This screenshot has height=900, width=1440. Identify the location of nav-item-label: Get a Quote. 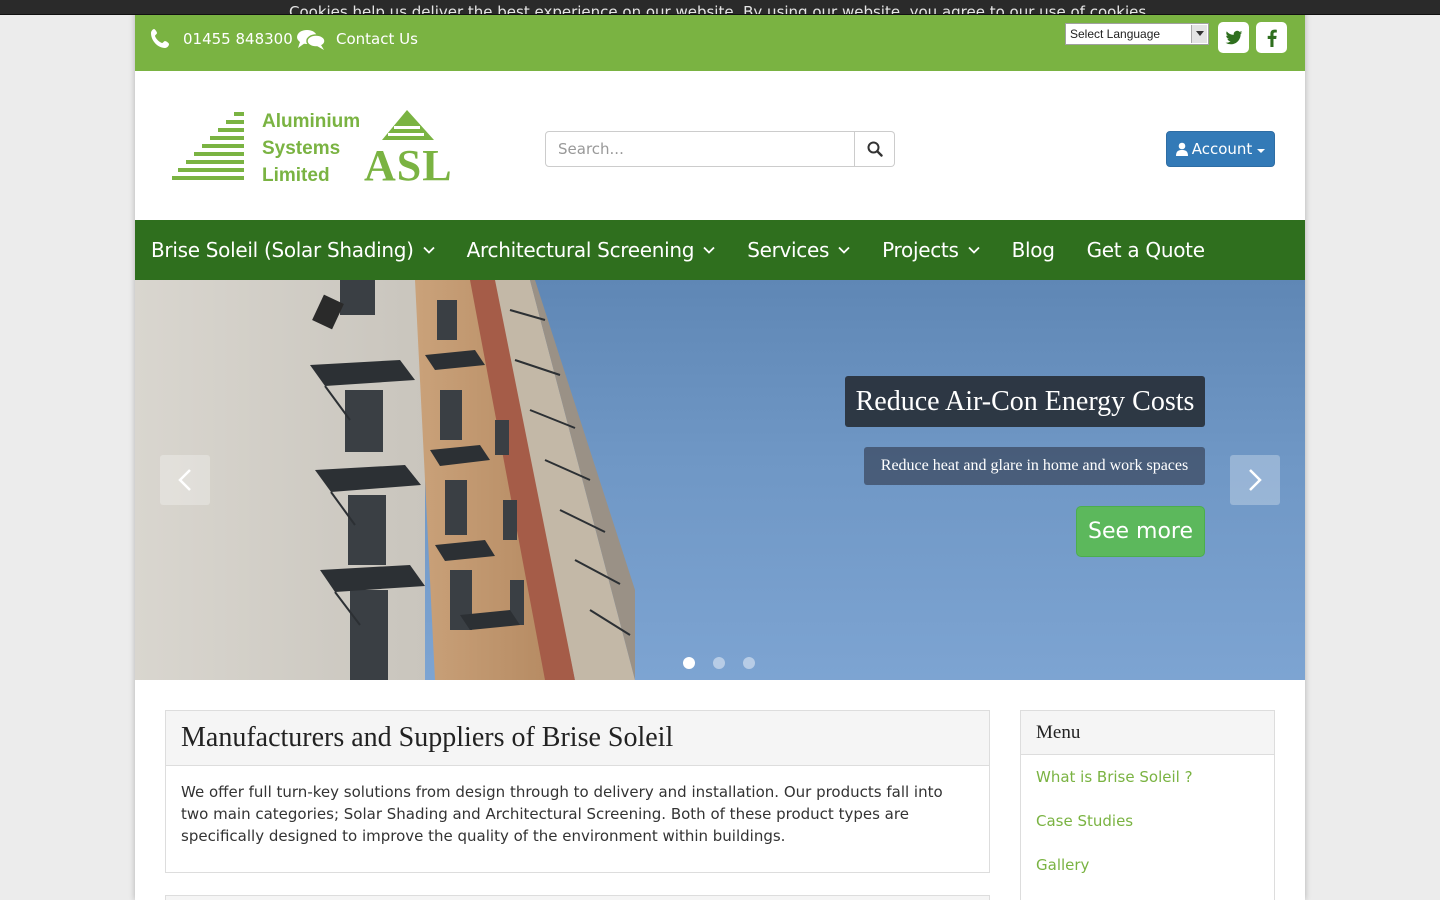
(1145, 250).